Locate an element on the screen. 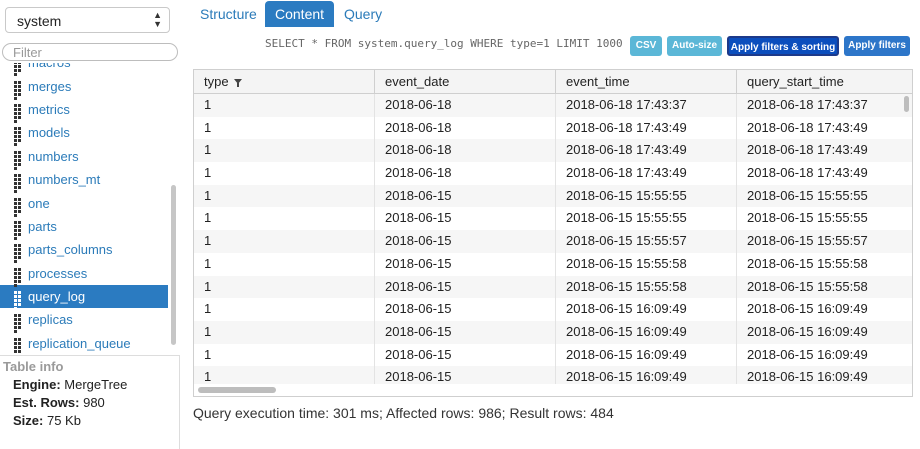 This screenshot has height=449, width=920. sidebar-table-item: merges is located at coordinates (84, 87).